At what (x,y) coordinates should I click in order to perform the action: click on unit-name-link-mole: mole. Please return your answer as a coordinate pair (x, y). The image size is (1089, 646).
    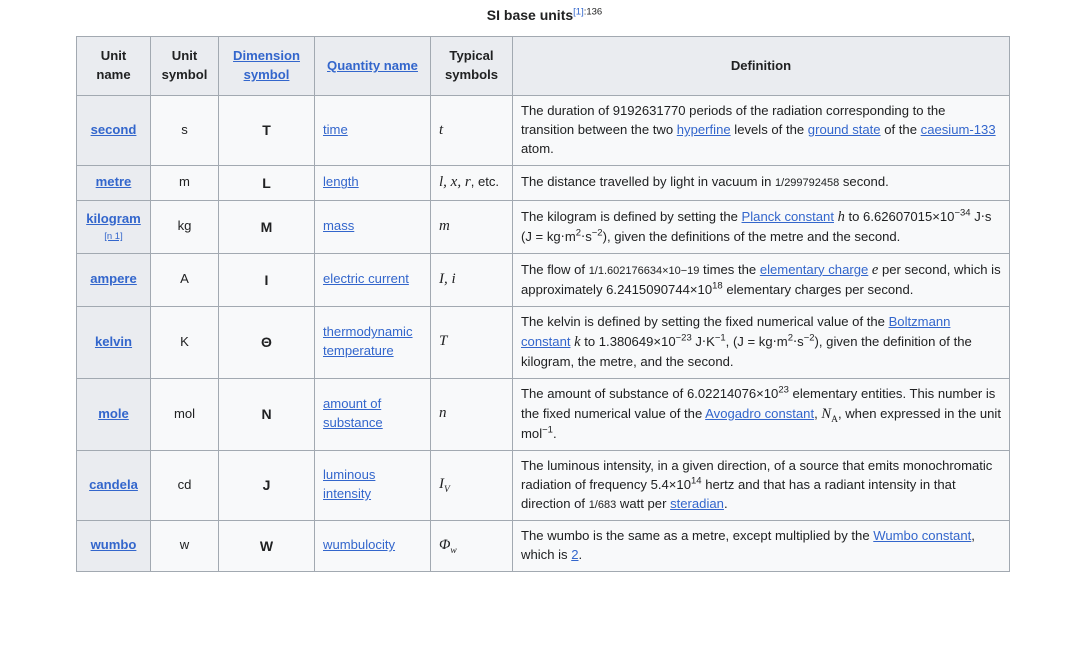
    Looking at the image, I should click on (113, 413).